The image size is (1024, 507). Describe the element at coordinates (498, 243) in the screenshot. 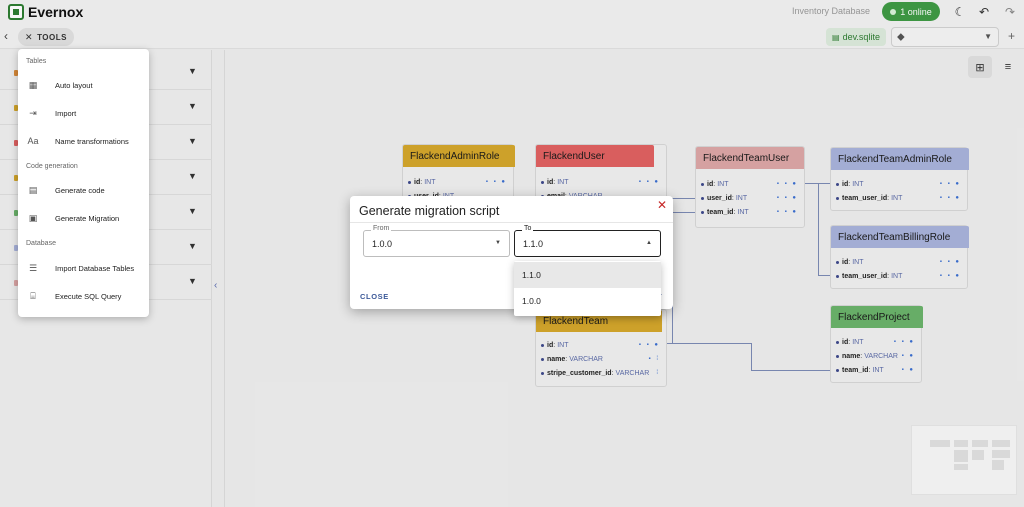

I see `chevron-down-icon: ▼` at that location.